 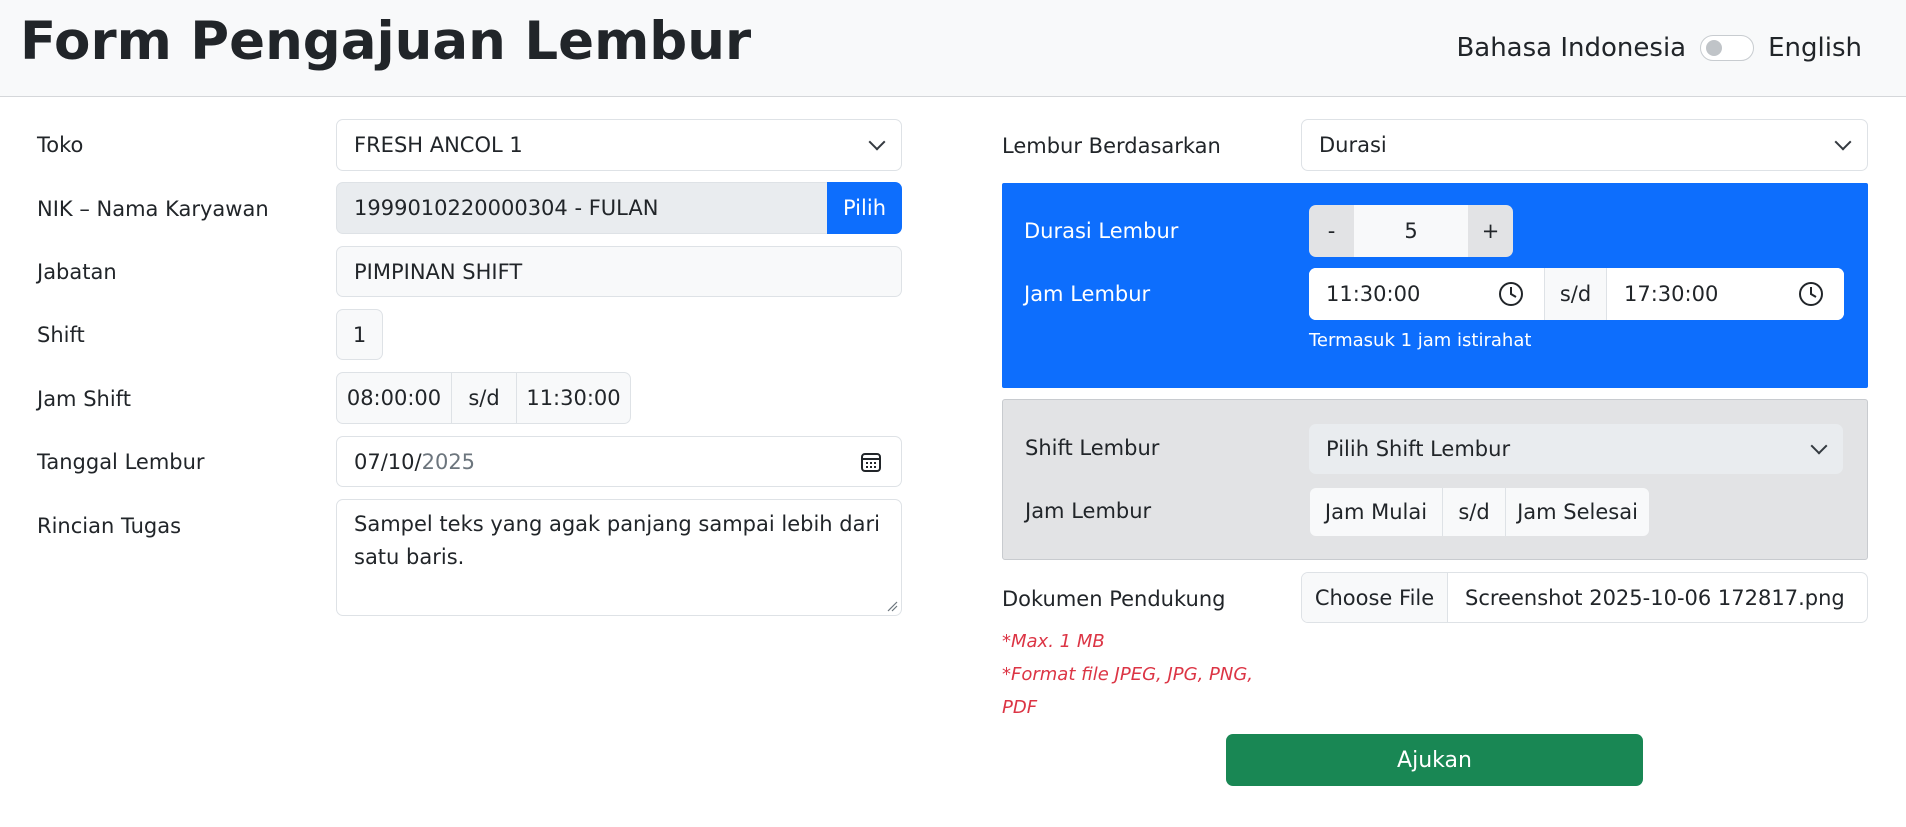 I want to click on toggle-knob, so click(x=1714, y=48).